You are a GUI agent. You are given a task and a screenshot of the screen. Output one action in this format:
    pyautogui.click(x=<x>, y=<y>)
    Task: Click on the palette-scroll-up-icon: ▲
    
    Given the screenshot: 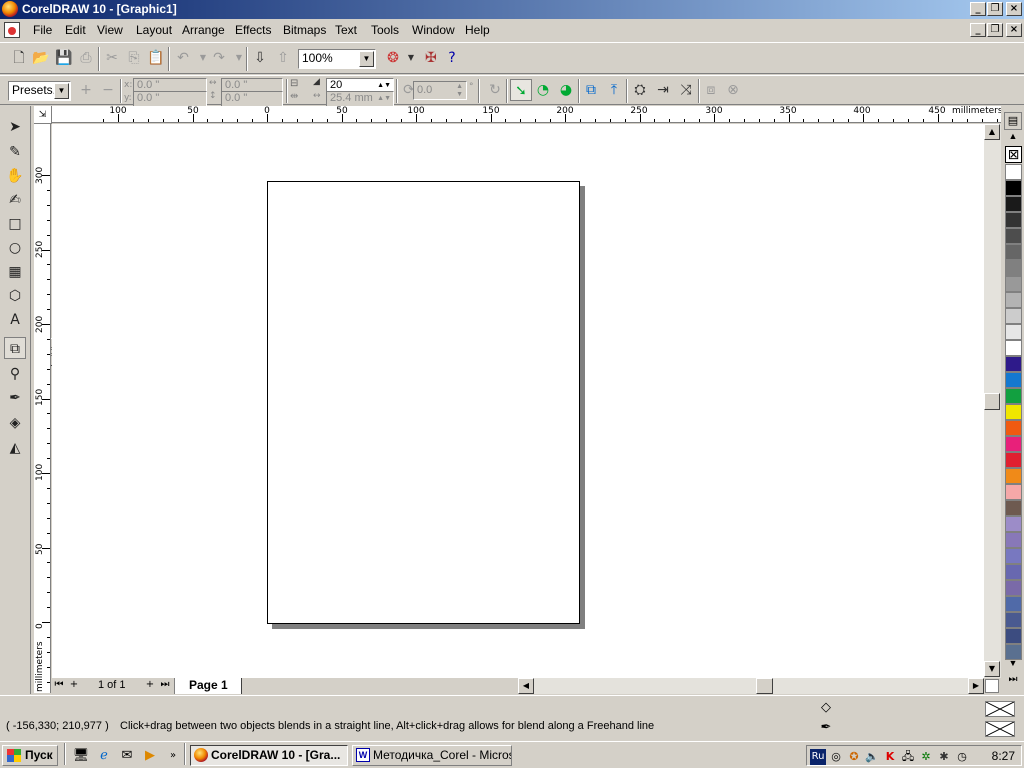 What is the action you would take?
    pyautogui.click(x=1013, y=137)
    